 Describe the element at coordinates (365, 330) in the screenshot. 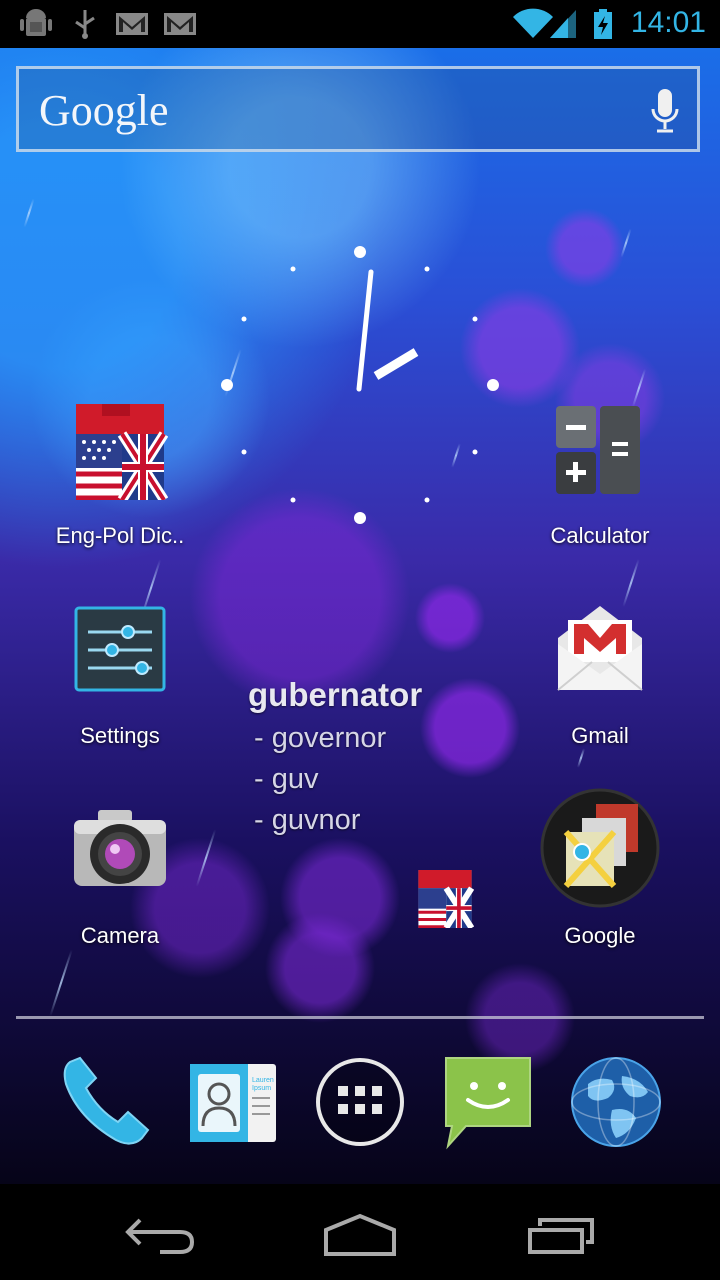

I see `minute-hand` at that location.